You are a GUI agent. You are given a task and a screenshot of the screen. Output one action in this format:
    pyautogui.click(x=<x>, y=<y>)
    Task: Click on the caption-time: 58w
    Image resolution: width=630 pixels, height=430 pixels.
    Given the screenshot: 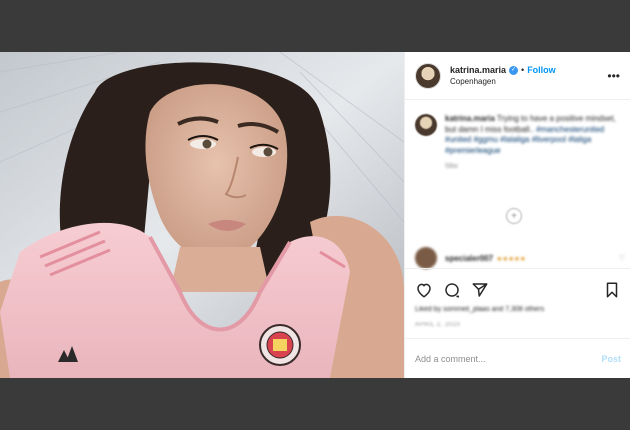 What is the action you would take?
    pyautogui.click(x=451, y=166)
    